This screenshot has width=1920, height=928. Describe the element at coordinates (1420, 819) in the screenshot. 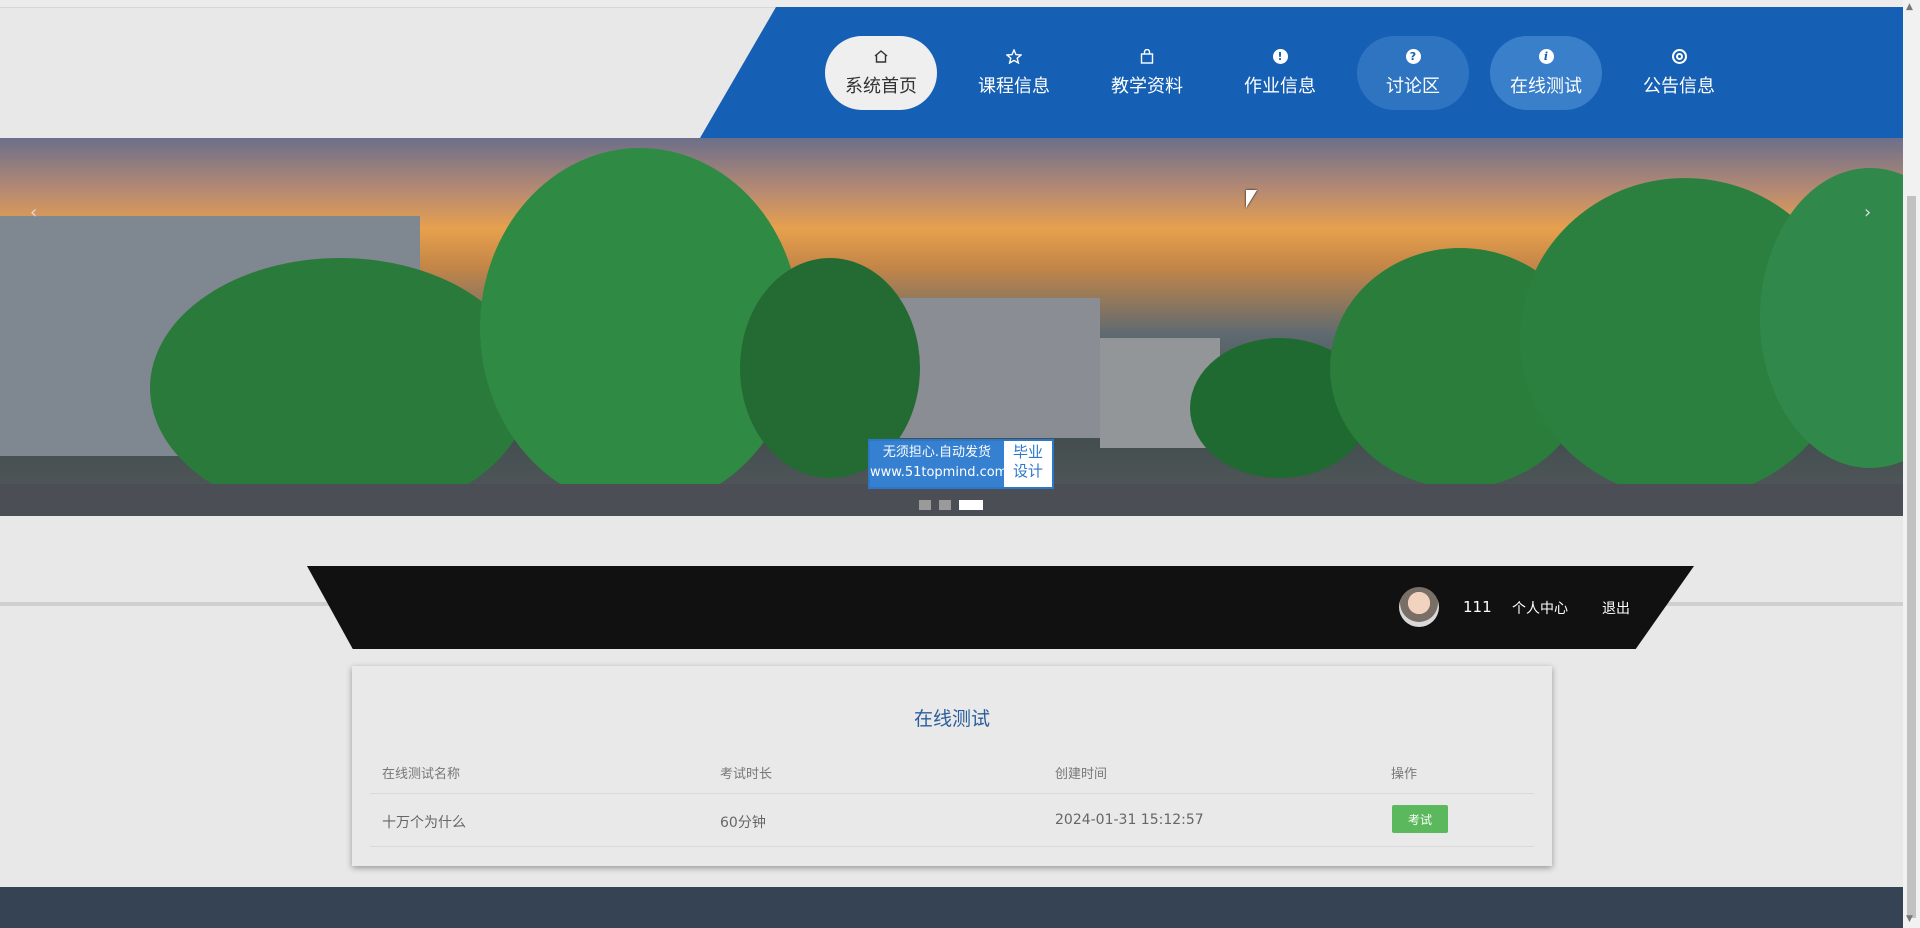

I see `start-exam-button: 考试` at that location.